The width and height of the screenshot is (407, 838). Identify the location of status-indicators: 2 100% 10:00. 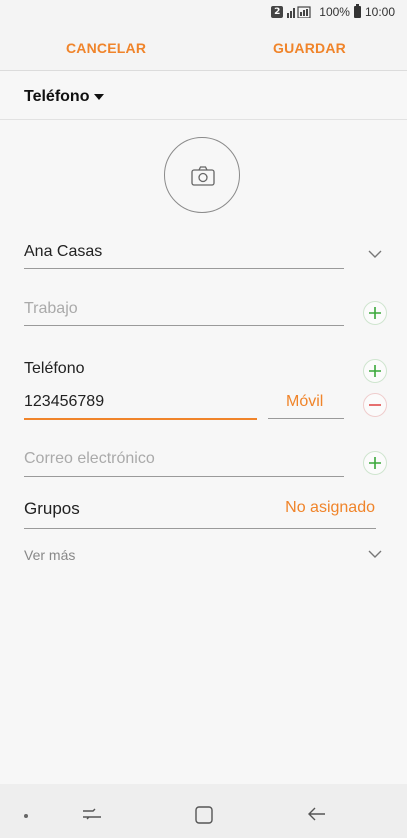
(333, 11).